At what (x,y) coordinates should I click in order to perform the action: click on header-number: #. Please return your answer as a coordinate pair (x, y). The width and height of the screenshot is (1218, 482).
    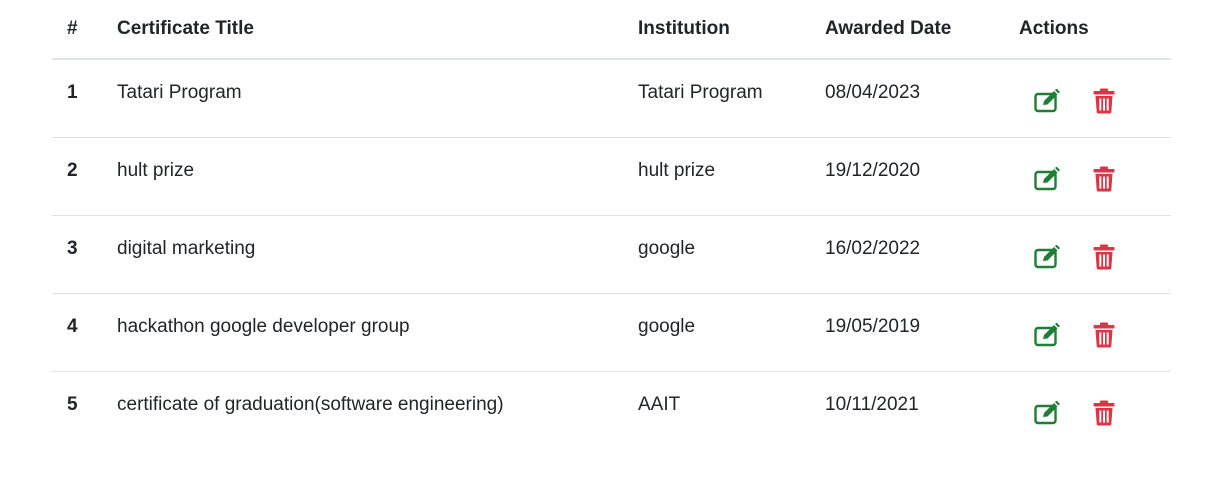
    Looking at the image, I should click on (84, 30).